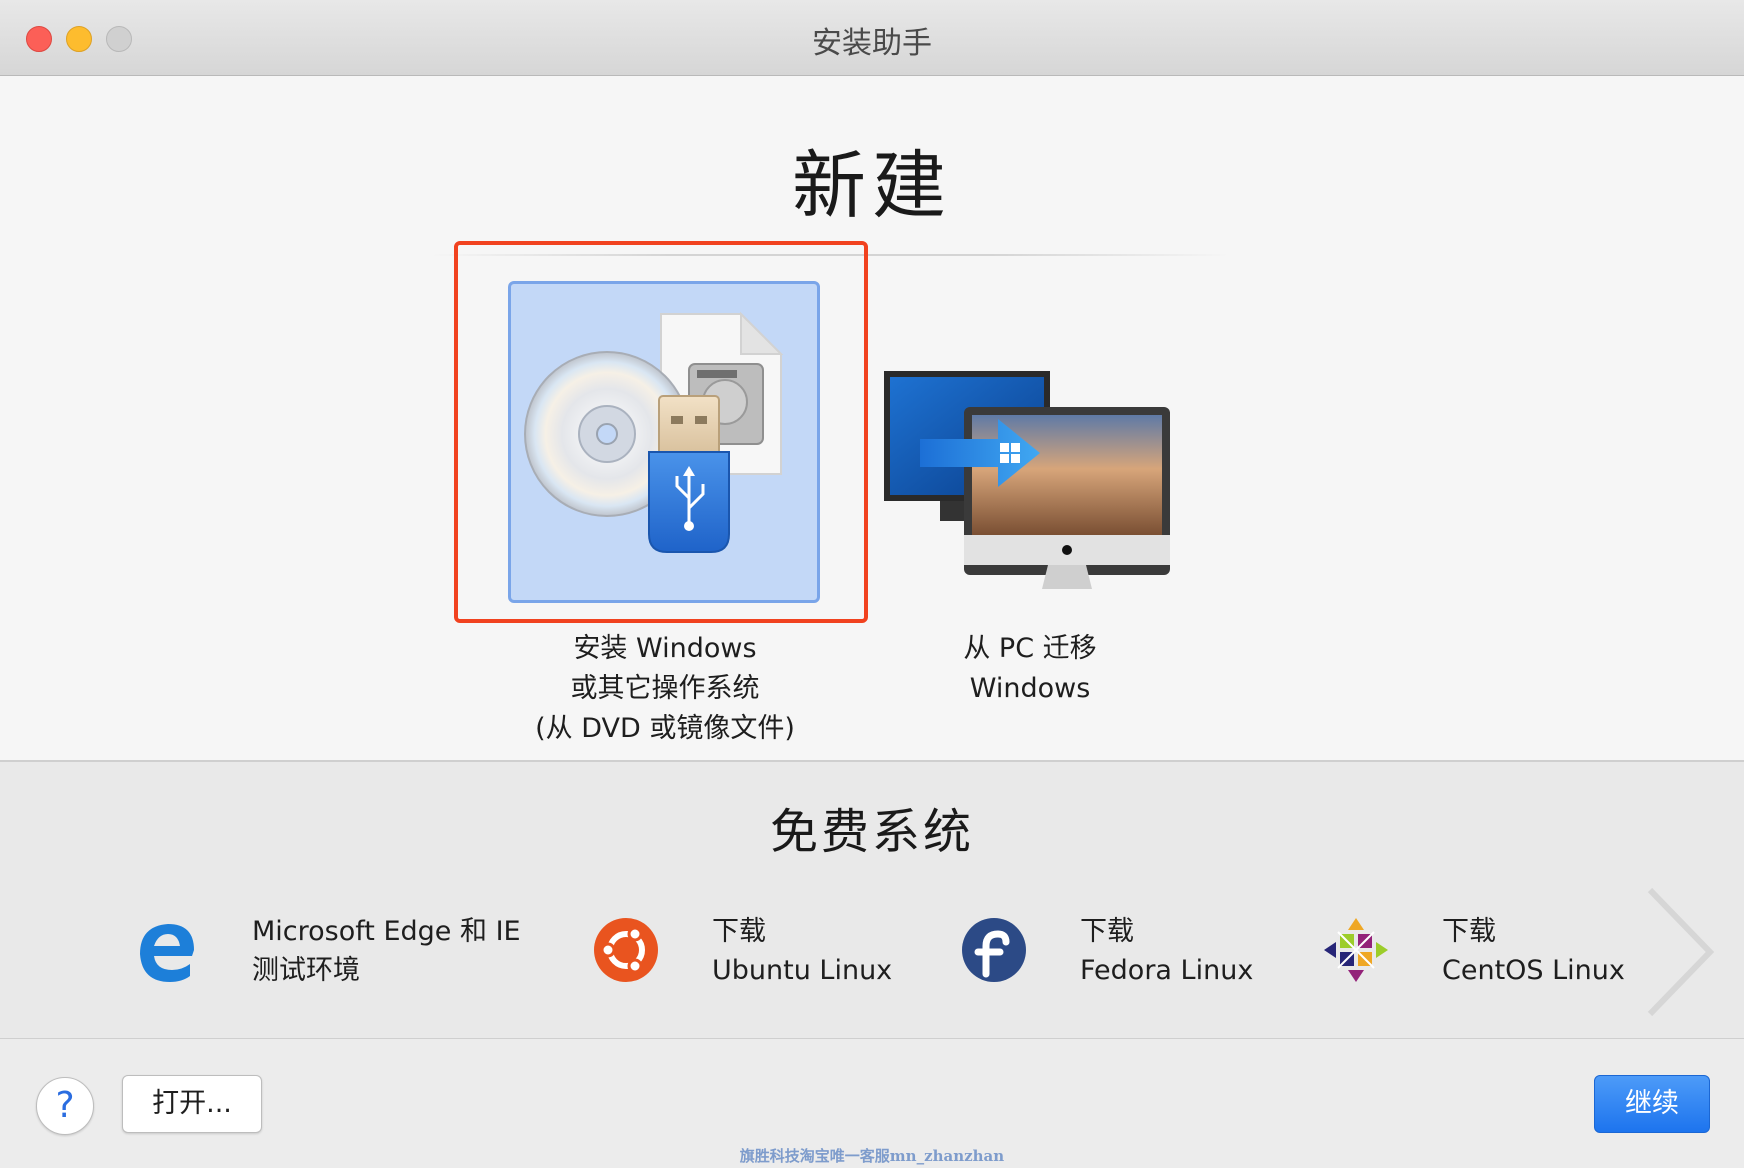 This screenshot has width=1744, height=1168. Describe the element at coordinates (994, 950) in the screenshot. I see `fedora-icon` at that location.